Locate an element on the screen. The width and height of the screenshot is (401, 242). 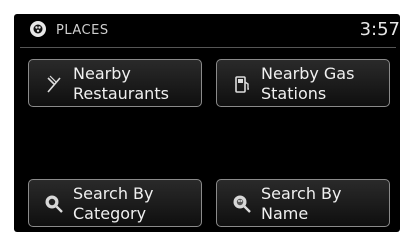
header-divider is located at coordinates (208, 47).